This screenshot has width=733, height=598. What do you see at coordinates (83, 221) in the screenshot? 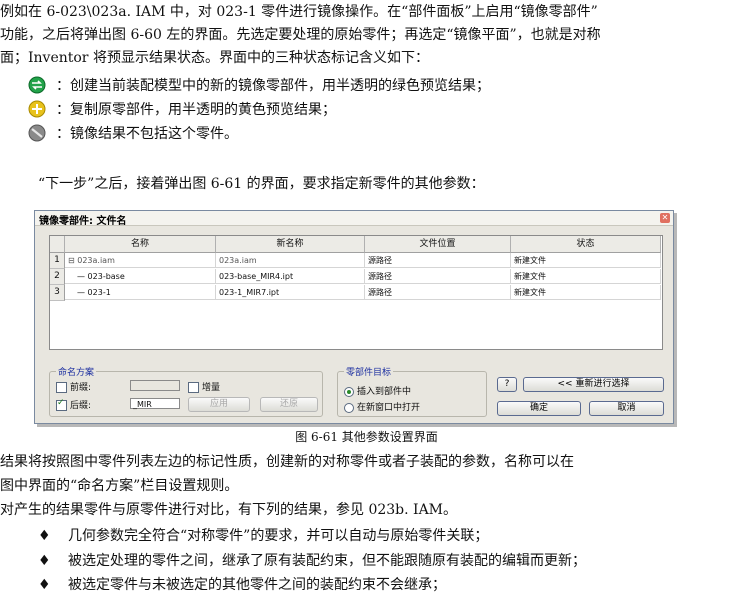
I see `dialog-title: 镜像零部件: 文件名` at bounding box center [83, 221].